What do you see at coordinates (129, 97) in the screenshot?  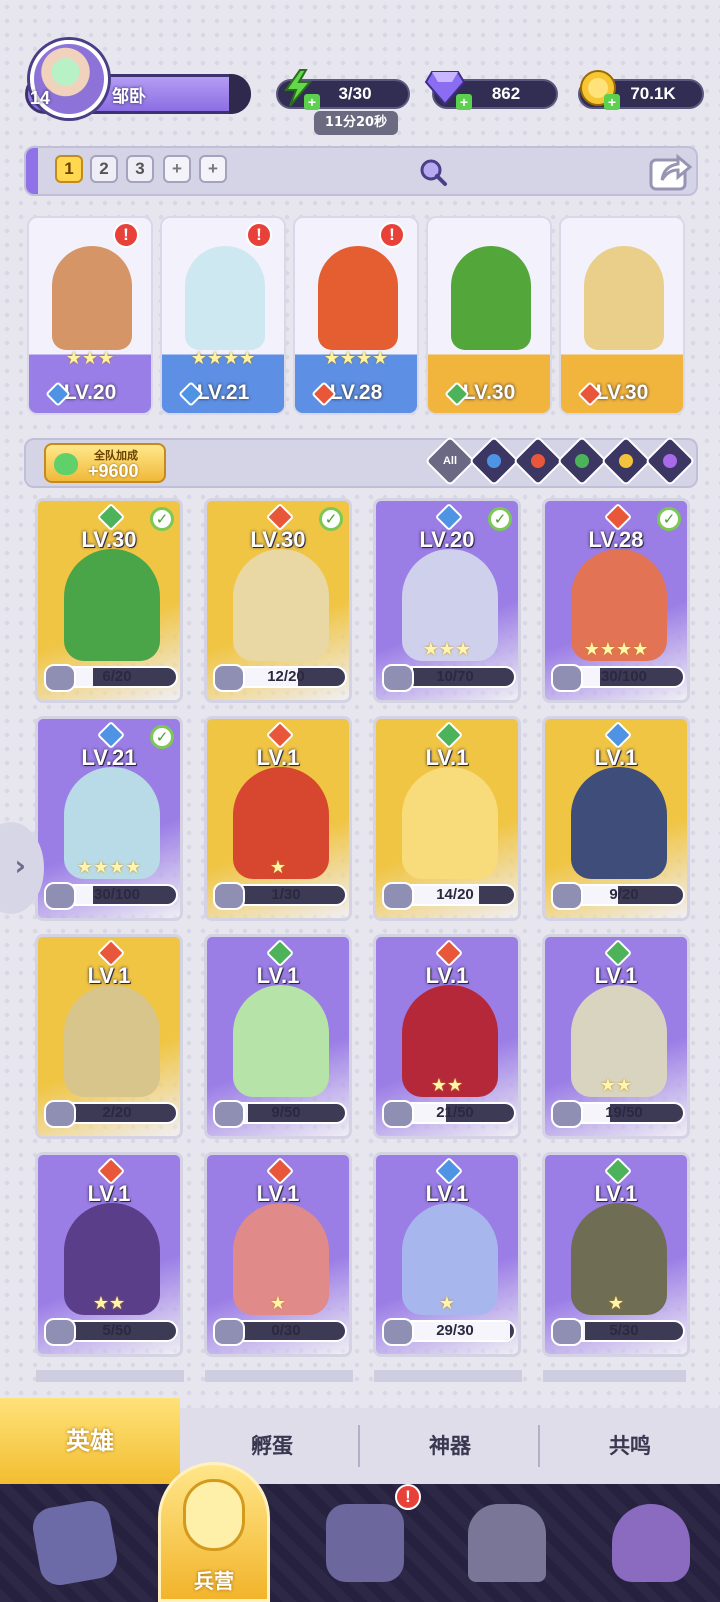 I see `player-name: 邹卧` at bounding box center [129, 97].